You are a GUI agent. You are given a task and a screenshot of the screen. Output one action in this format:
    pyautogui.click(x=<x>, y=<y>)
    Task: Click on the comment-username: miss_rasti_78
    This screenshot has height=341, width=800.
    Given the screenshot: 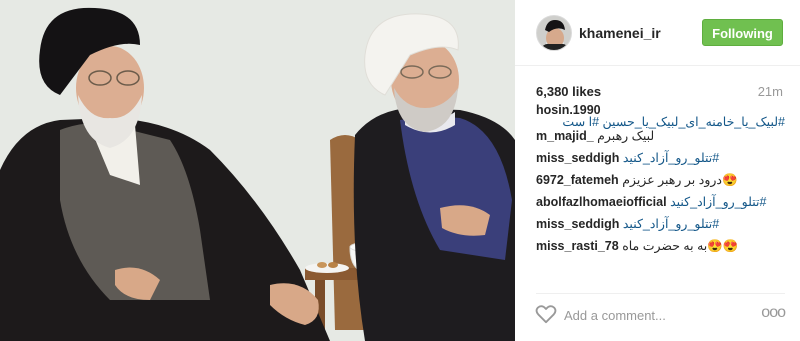 What is the action you would take?
    pyautogui.click(x=577, y=246)
    